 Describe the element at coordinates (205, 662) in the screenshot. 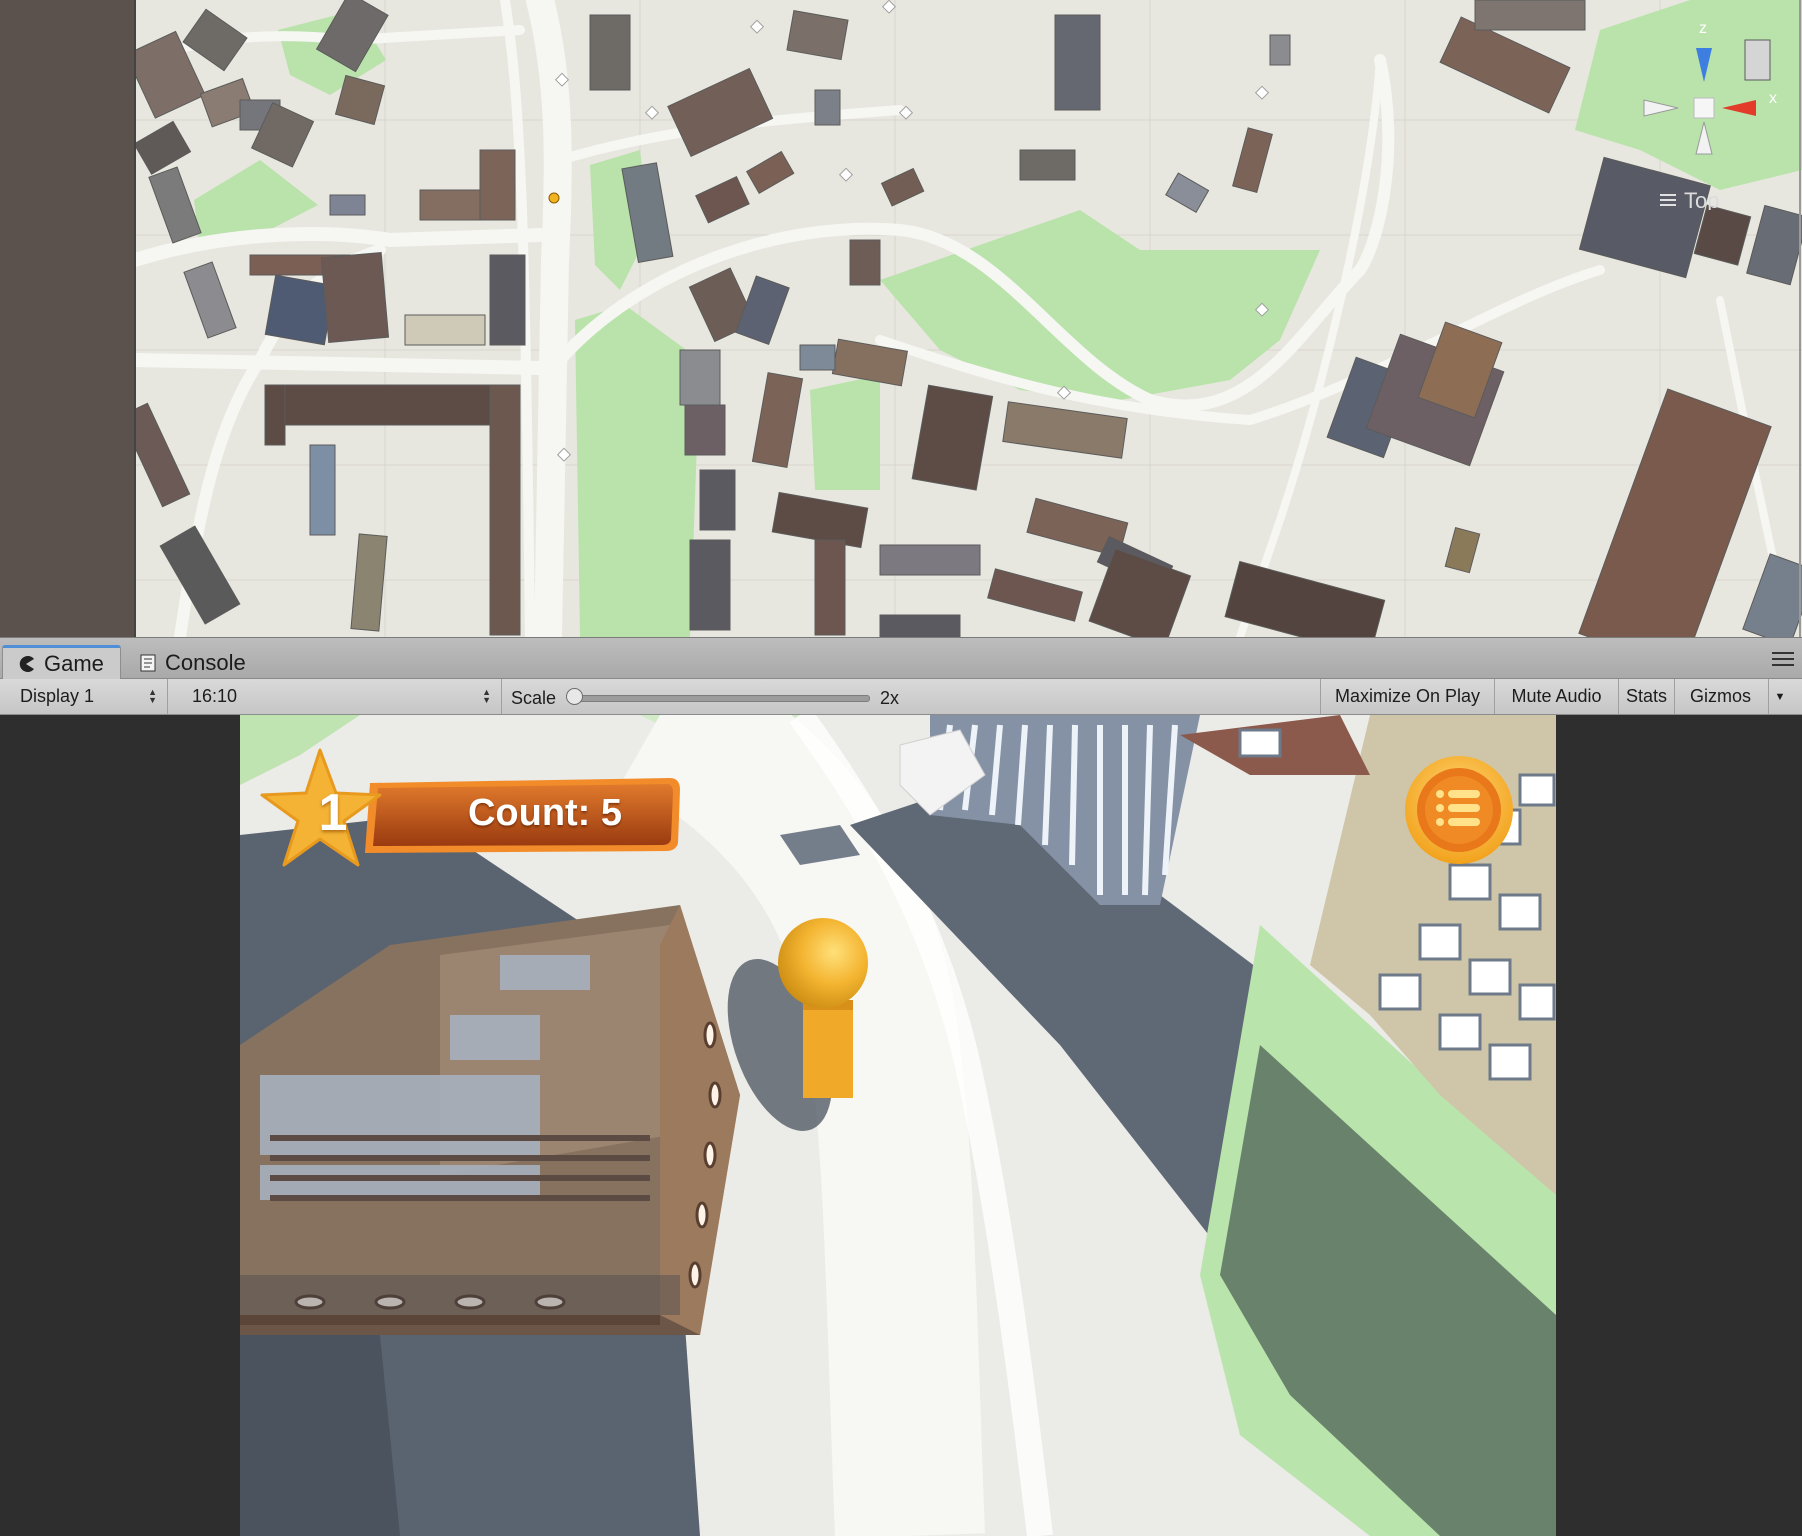

I see `tab-console-label: Console` at that location.